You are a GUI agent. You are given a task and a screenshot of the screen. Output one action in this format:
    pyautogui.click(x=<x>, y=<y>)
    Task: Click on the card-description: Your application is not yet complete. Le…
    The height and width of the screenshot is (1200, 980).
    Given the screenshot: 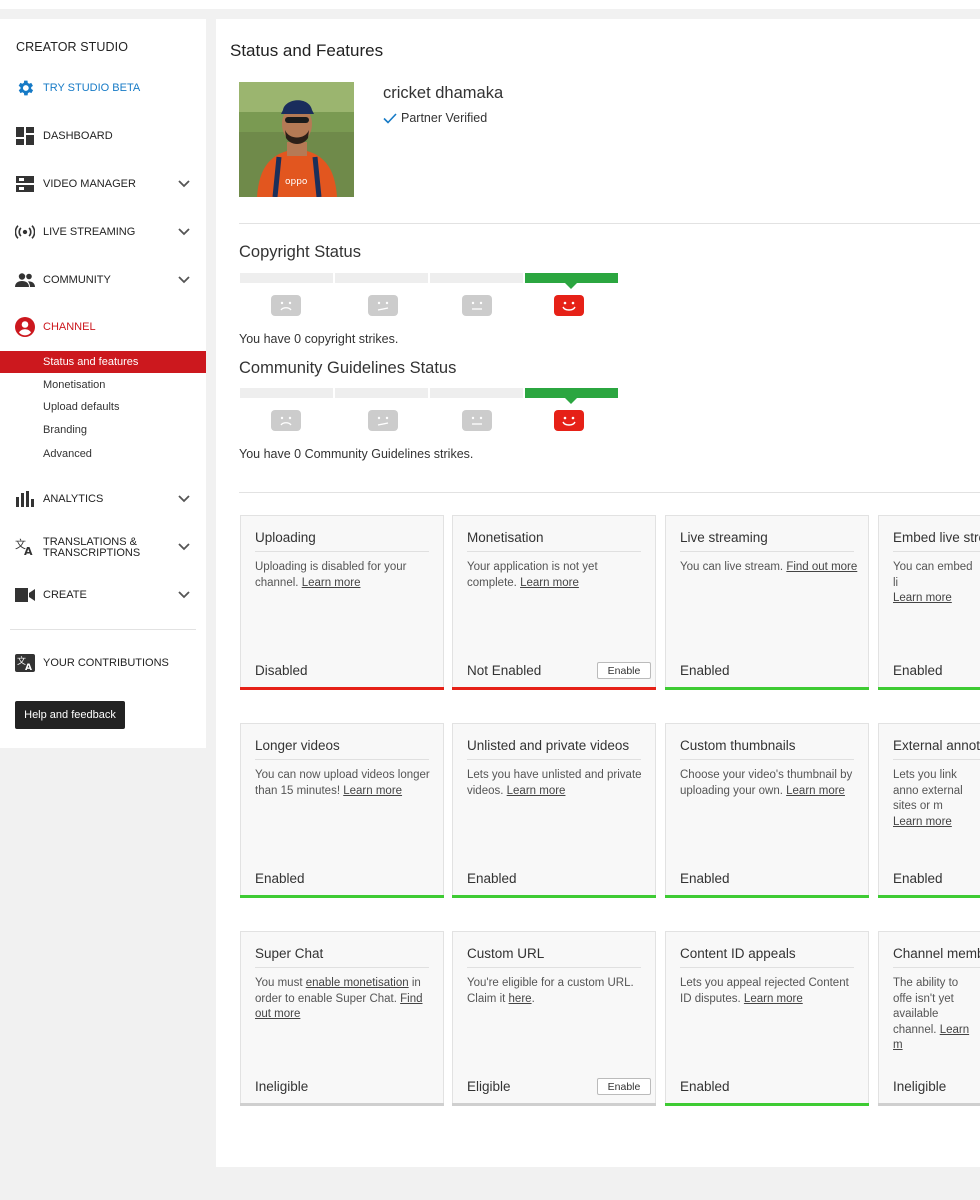 What is the action you would take?
    pyautogui.click(x=556, y=575)
    